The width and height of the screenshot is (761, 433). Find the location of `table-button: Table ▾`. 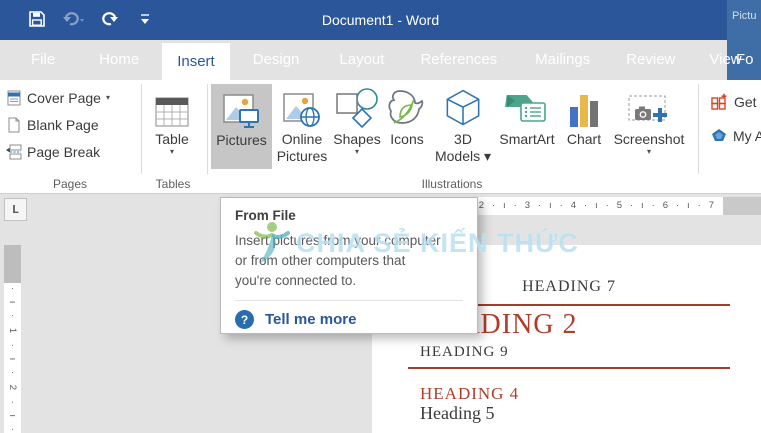

table-button: Table ▾ is located at coordinates (172, 128).